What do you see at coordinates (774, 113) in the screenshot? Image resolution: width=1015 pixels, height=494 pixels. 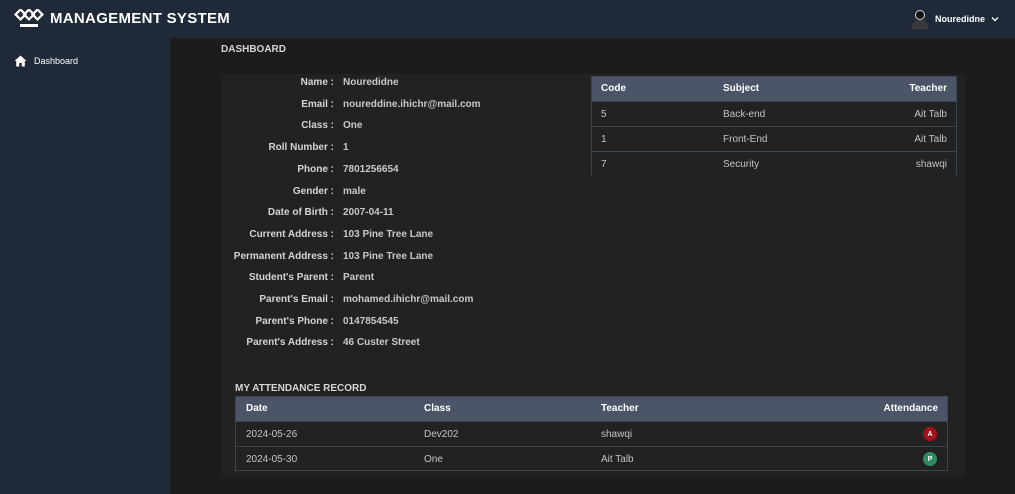 I see `table-row: 5 Back-end Ait Talb` at bounding box center [774, 113].